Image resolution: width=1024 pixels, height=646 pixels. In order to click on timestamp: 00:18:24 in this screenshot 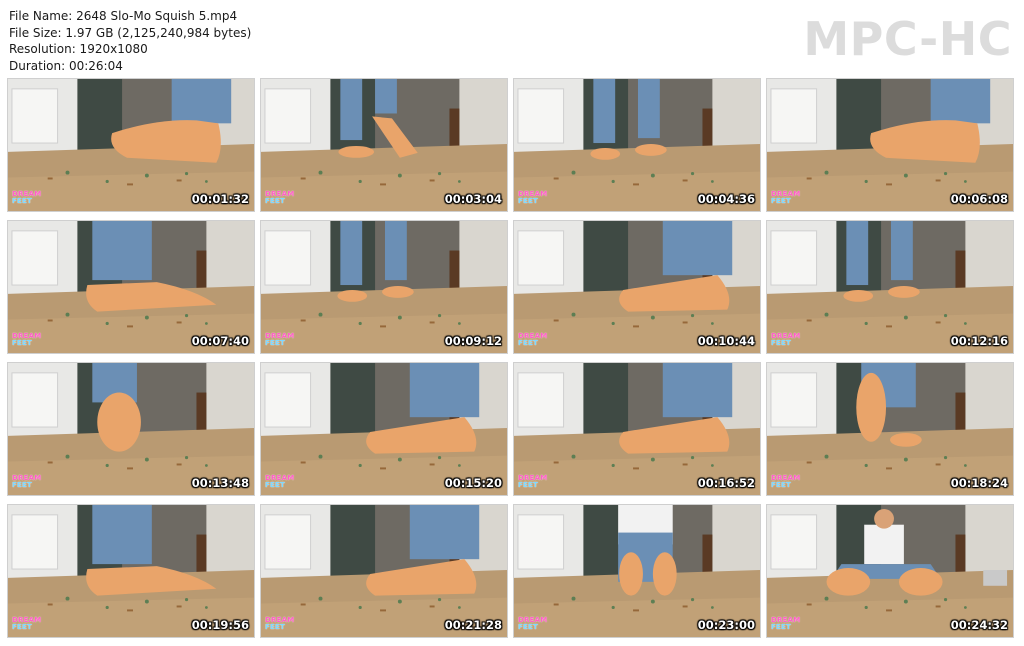, I will do `click(979, 483)`.